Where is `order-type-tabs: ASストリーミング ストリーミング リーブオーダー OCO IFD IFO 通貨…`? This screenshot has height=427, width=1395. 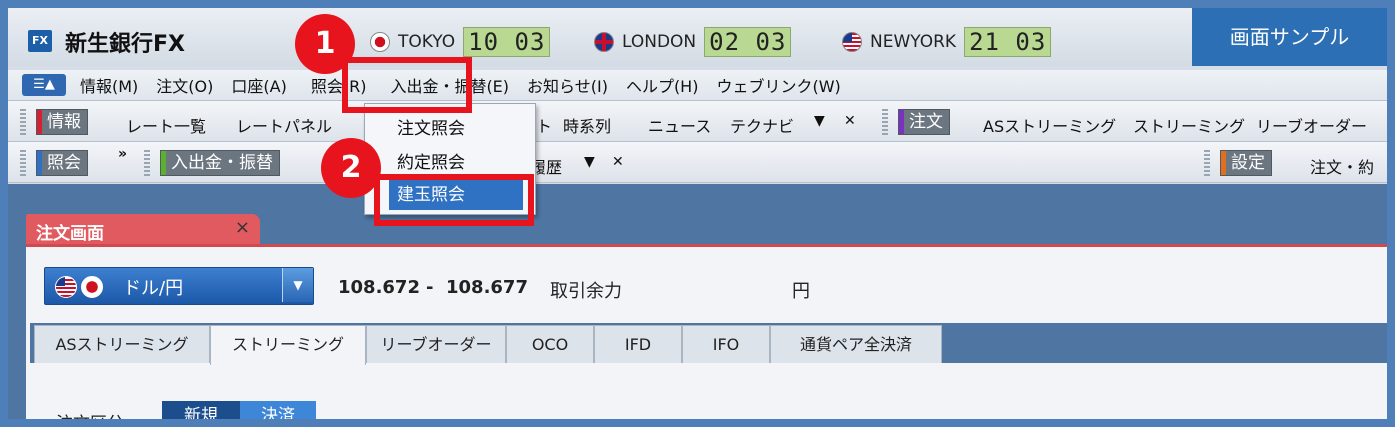 order-type-tabs: ASストリーミング ストリーミング リーブオーダー OCO IFD IFO 通貨… is located at coordinates (708, 344).